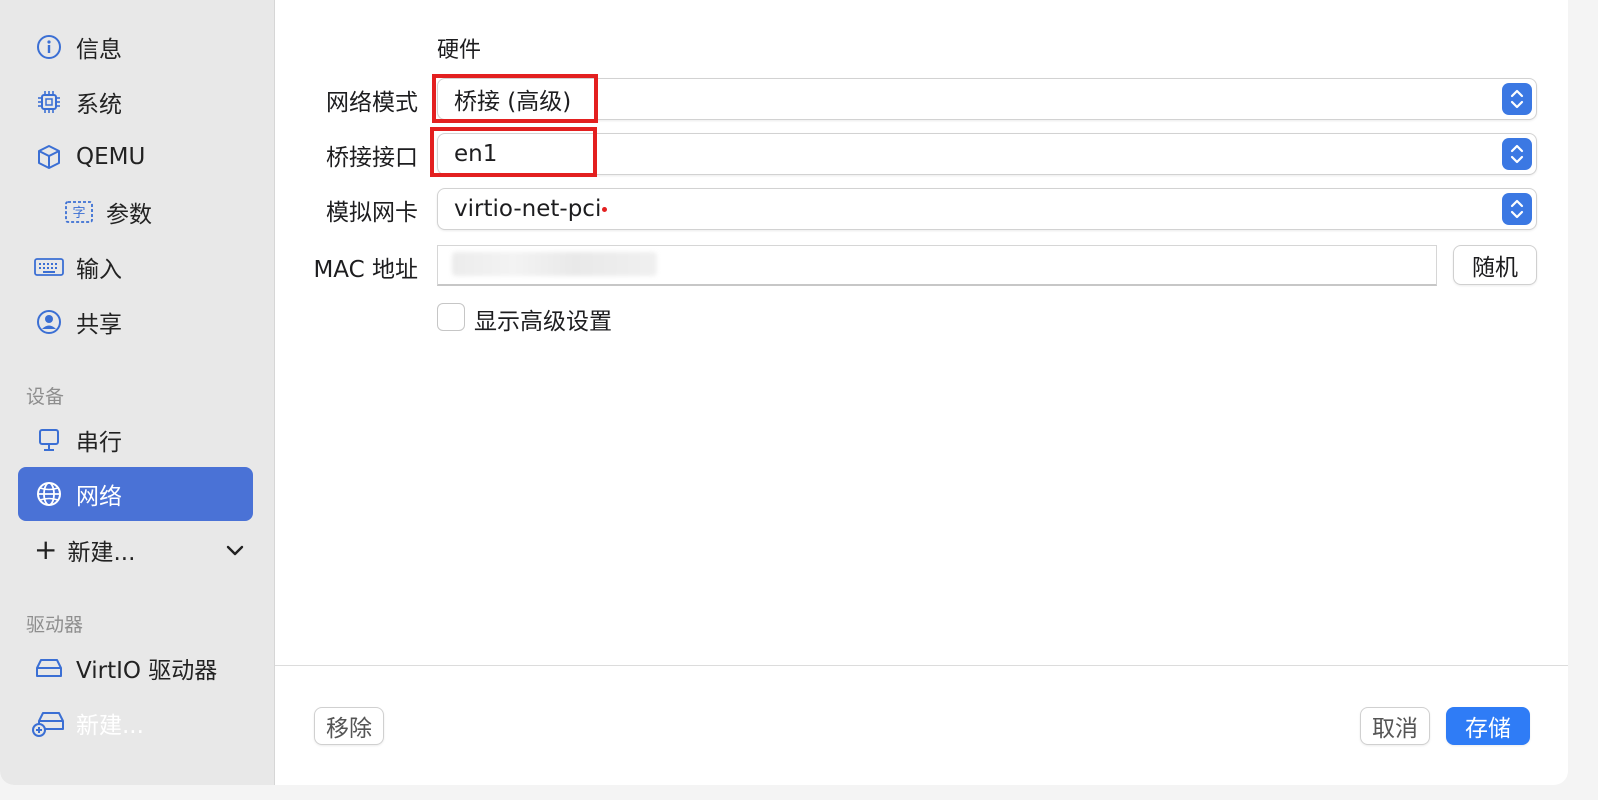 This screenshot has width=1598, height=800. I want to click on sidebar-item-label: 输入, so click(99, 270).